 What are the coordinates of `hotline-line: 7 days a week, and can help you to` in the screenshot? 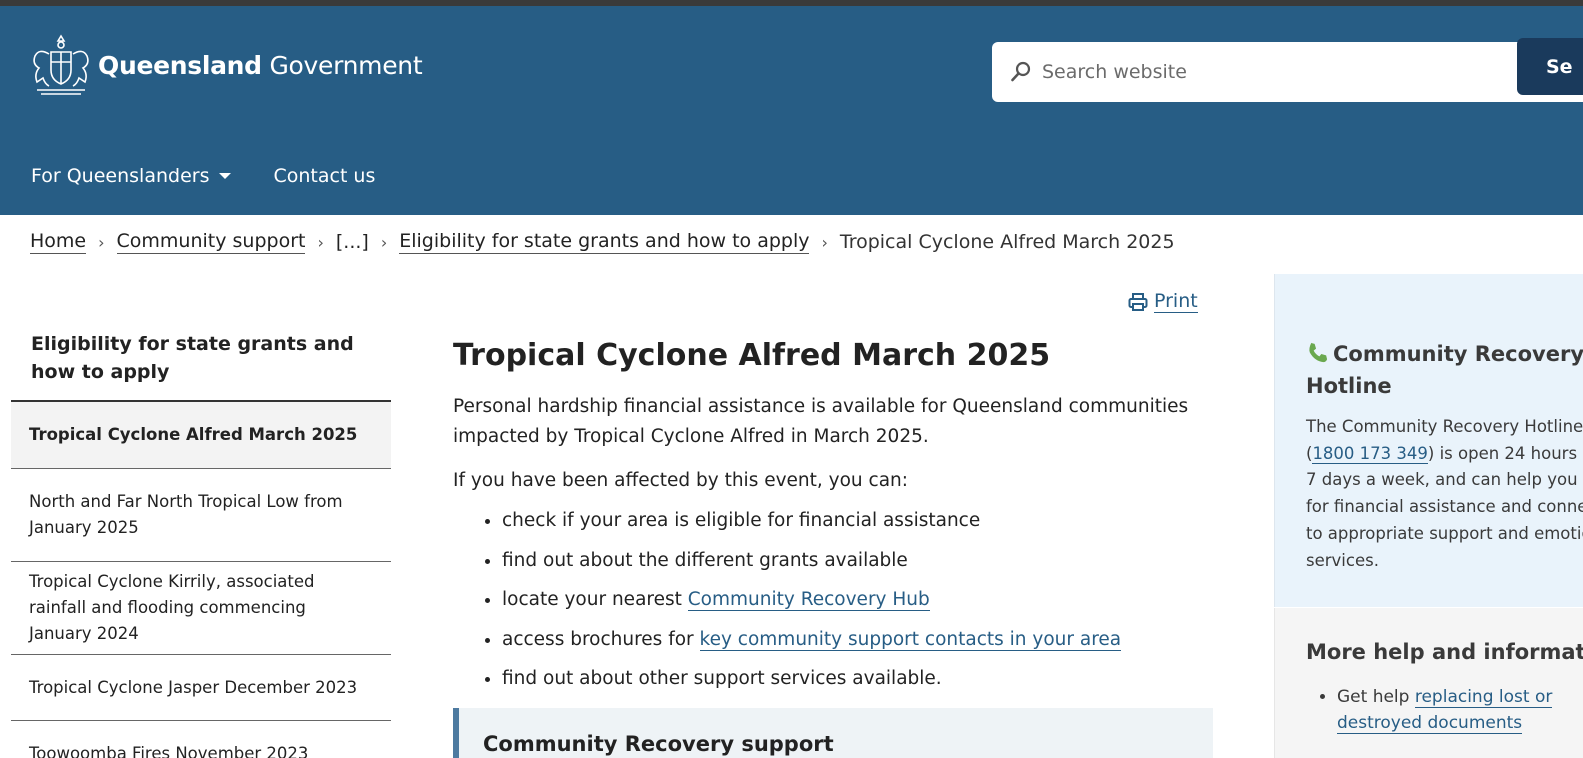 It's located at (1444, 480).